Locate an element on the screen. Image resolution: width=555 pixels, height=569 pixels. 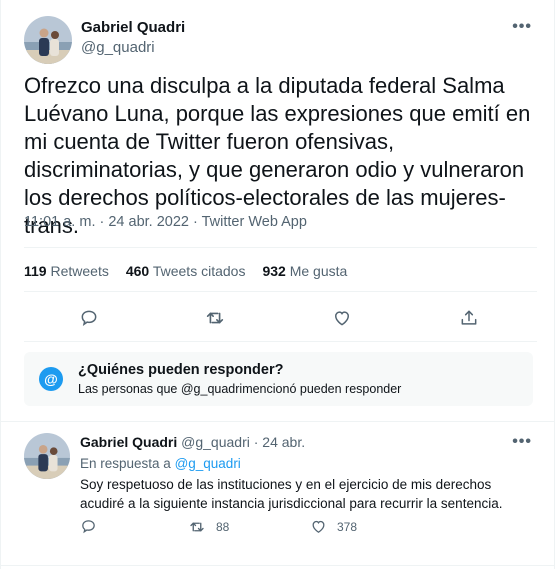
reply-retweets-count: 88 is located at coordinates (223, 527).